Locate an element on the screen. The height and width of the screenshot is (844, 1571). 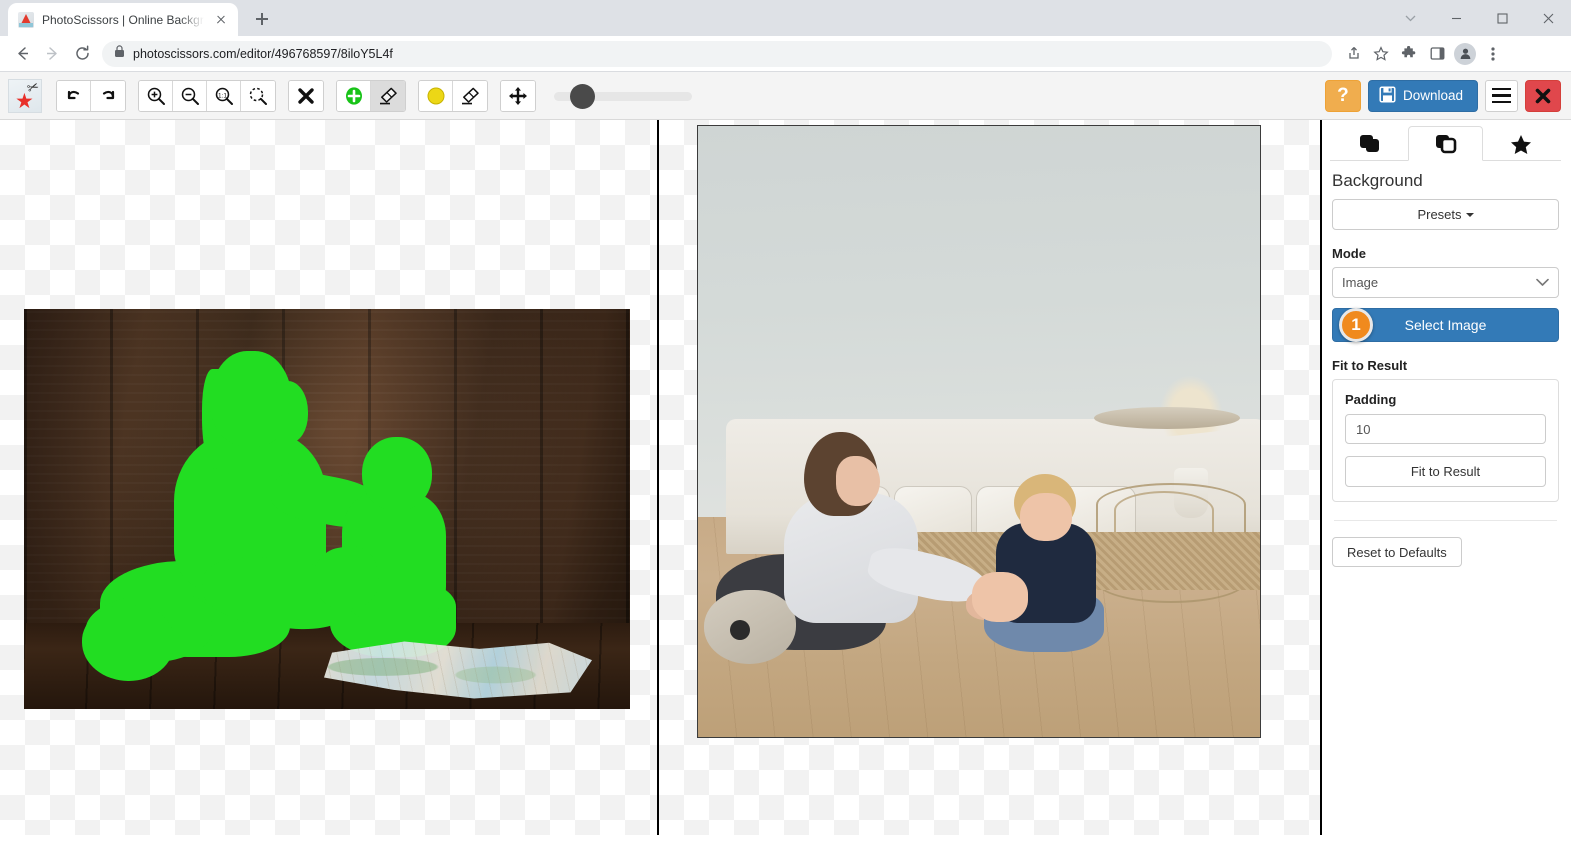
share-icon is located at coordinates (1353, 54).